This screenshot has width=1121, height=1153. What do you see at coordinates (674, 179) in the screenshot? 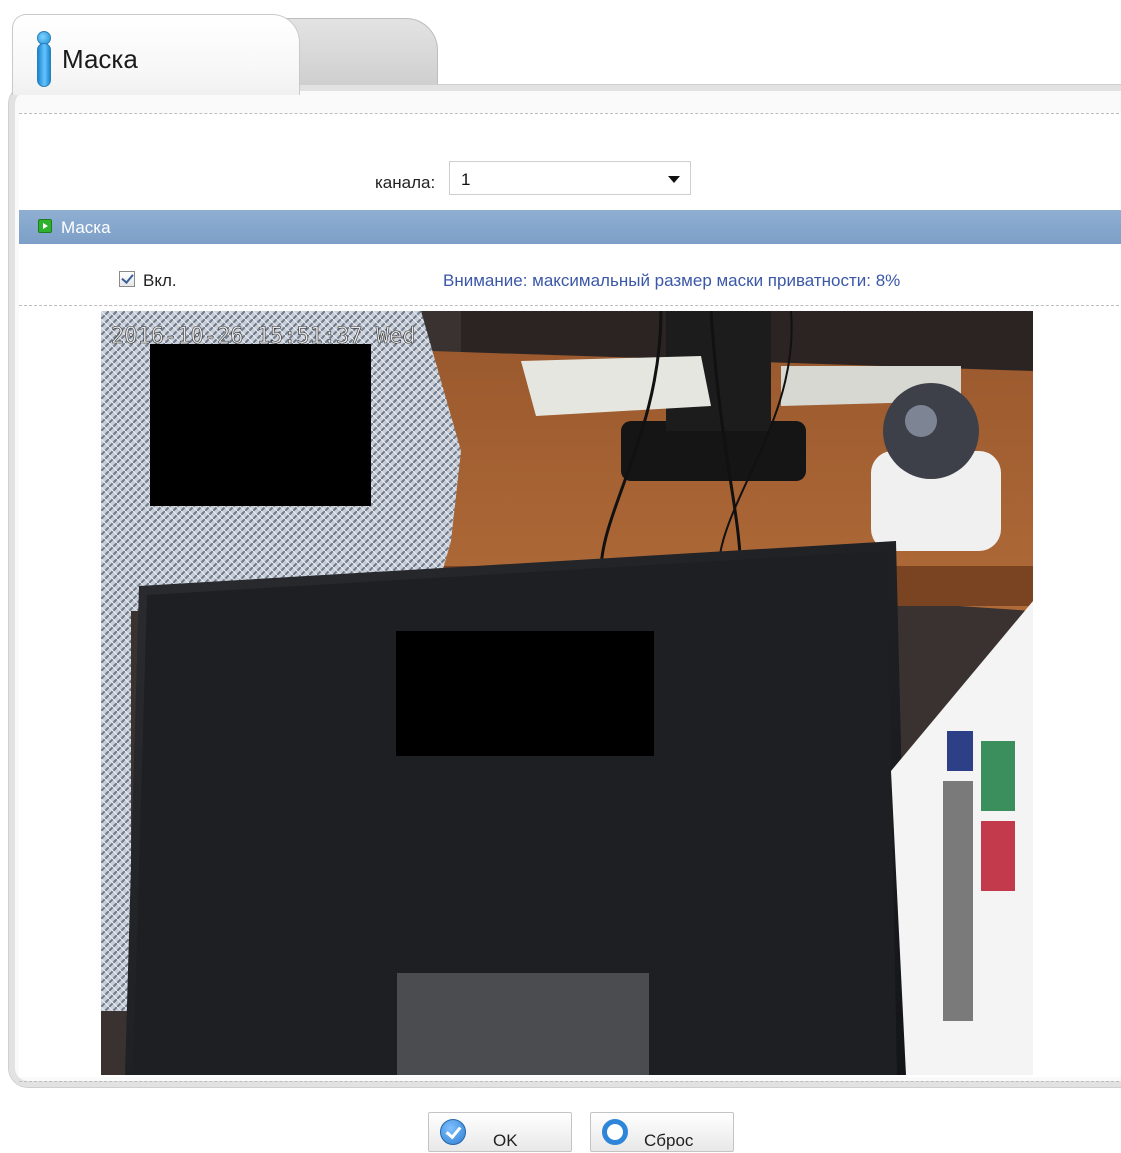
I see `chevron-down-icon` at bounding box center [674, 179].